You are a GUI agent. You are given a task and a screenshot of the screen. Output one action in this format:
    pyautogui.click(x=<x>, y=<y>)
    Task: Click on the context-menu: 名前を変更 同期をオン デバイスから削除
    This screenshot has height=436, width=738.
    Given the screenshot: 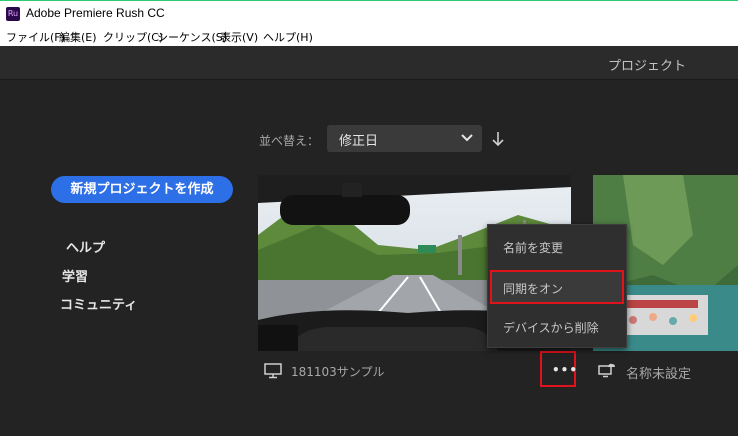 What is the action you would take?
    pyautogui.click(x=557, y=286)
    